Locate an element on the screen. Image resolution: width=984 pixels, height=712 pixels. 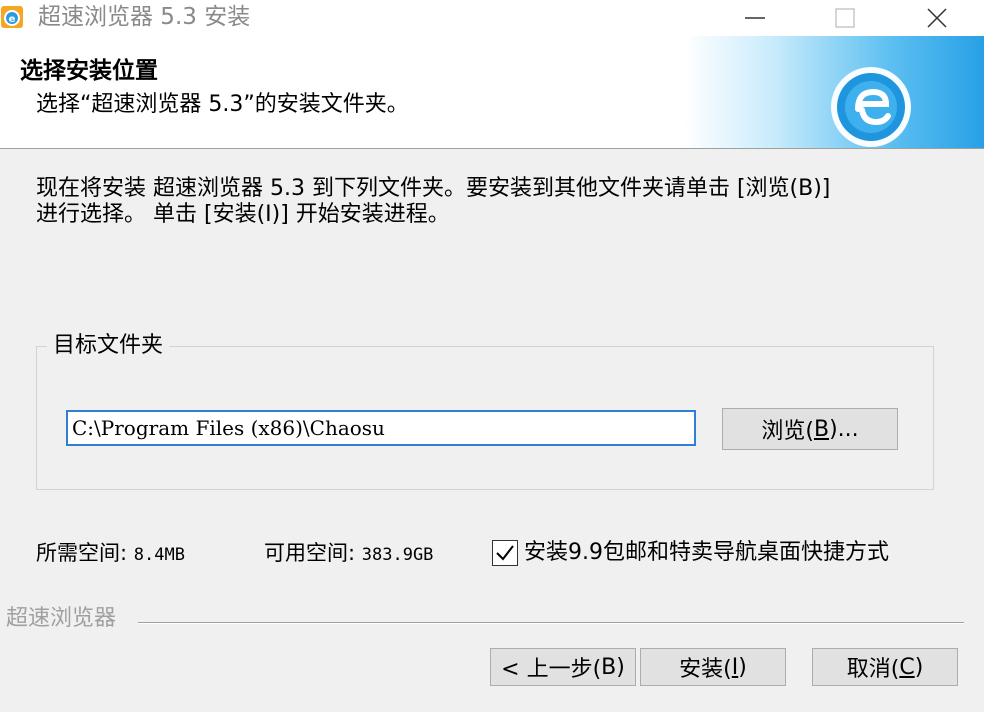
available-space: 可用空间: 383.9GB is located at coordinates (349, 553).